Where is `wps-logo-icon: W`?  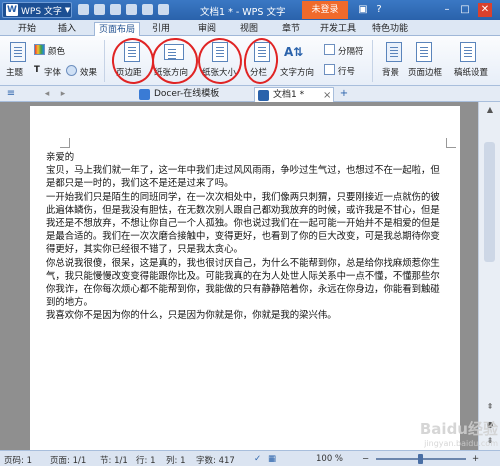
wps-logo-icon: W is located at coordinates (12, 10).